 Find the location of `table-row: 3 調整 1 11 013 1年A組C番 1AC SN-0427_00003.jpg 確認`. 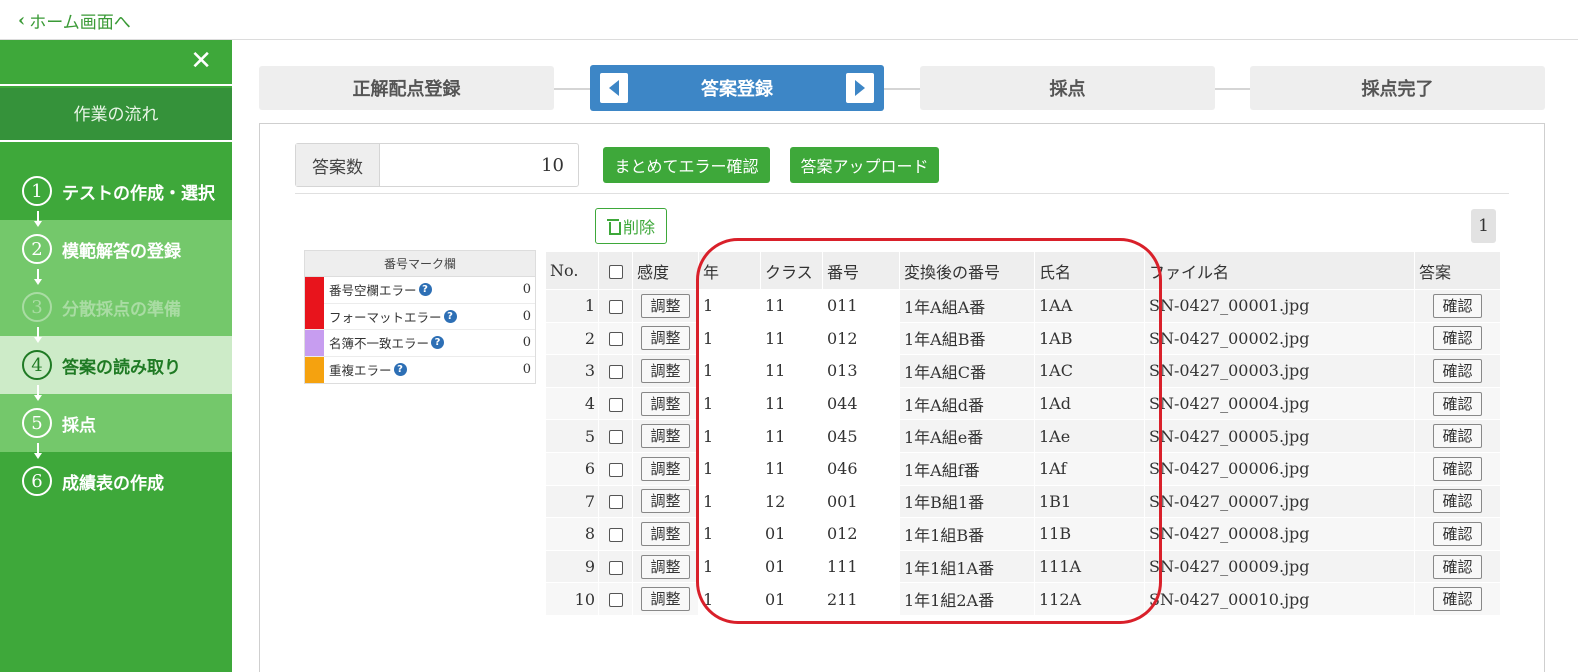

table-row: 3 調整 1 11 013 1年A組C番 1AC SN-0427_00003.jpg 確認 is located at coordinates (1023, 371).